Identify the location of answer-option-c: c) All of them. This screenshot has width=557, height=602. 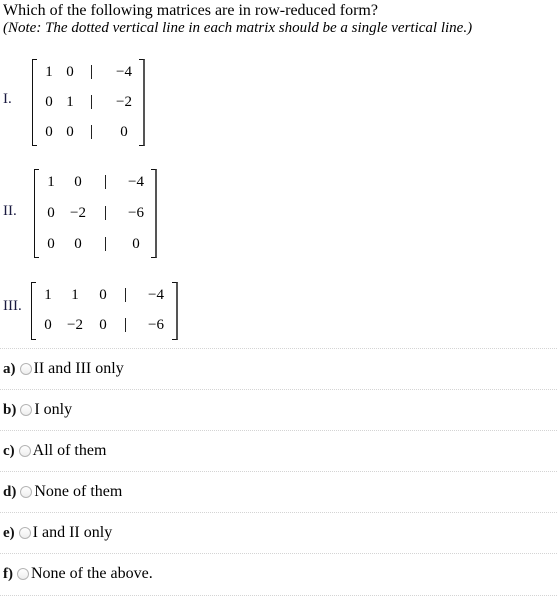
(54, 451).